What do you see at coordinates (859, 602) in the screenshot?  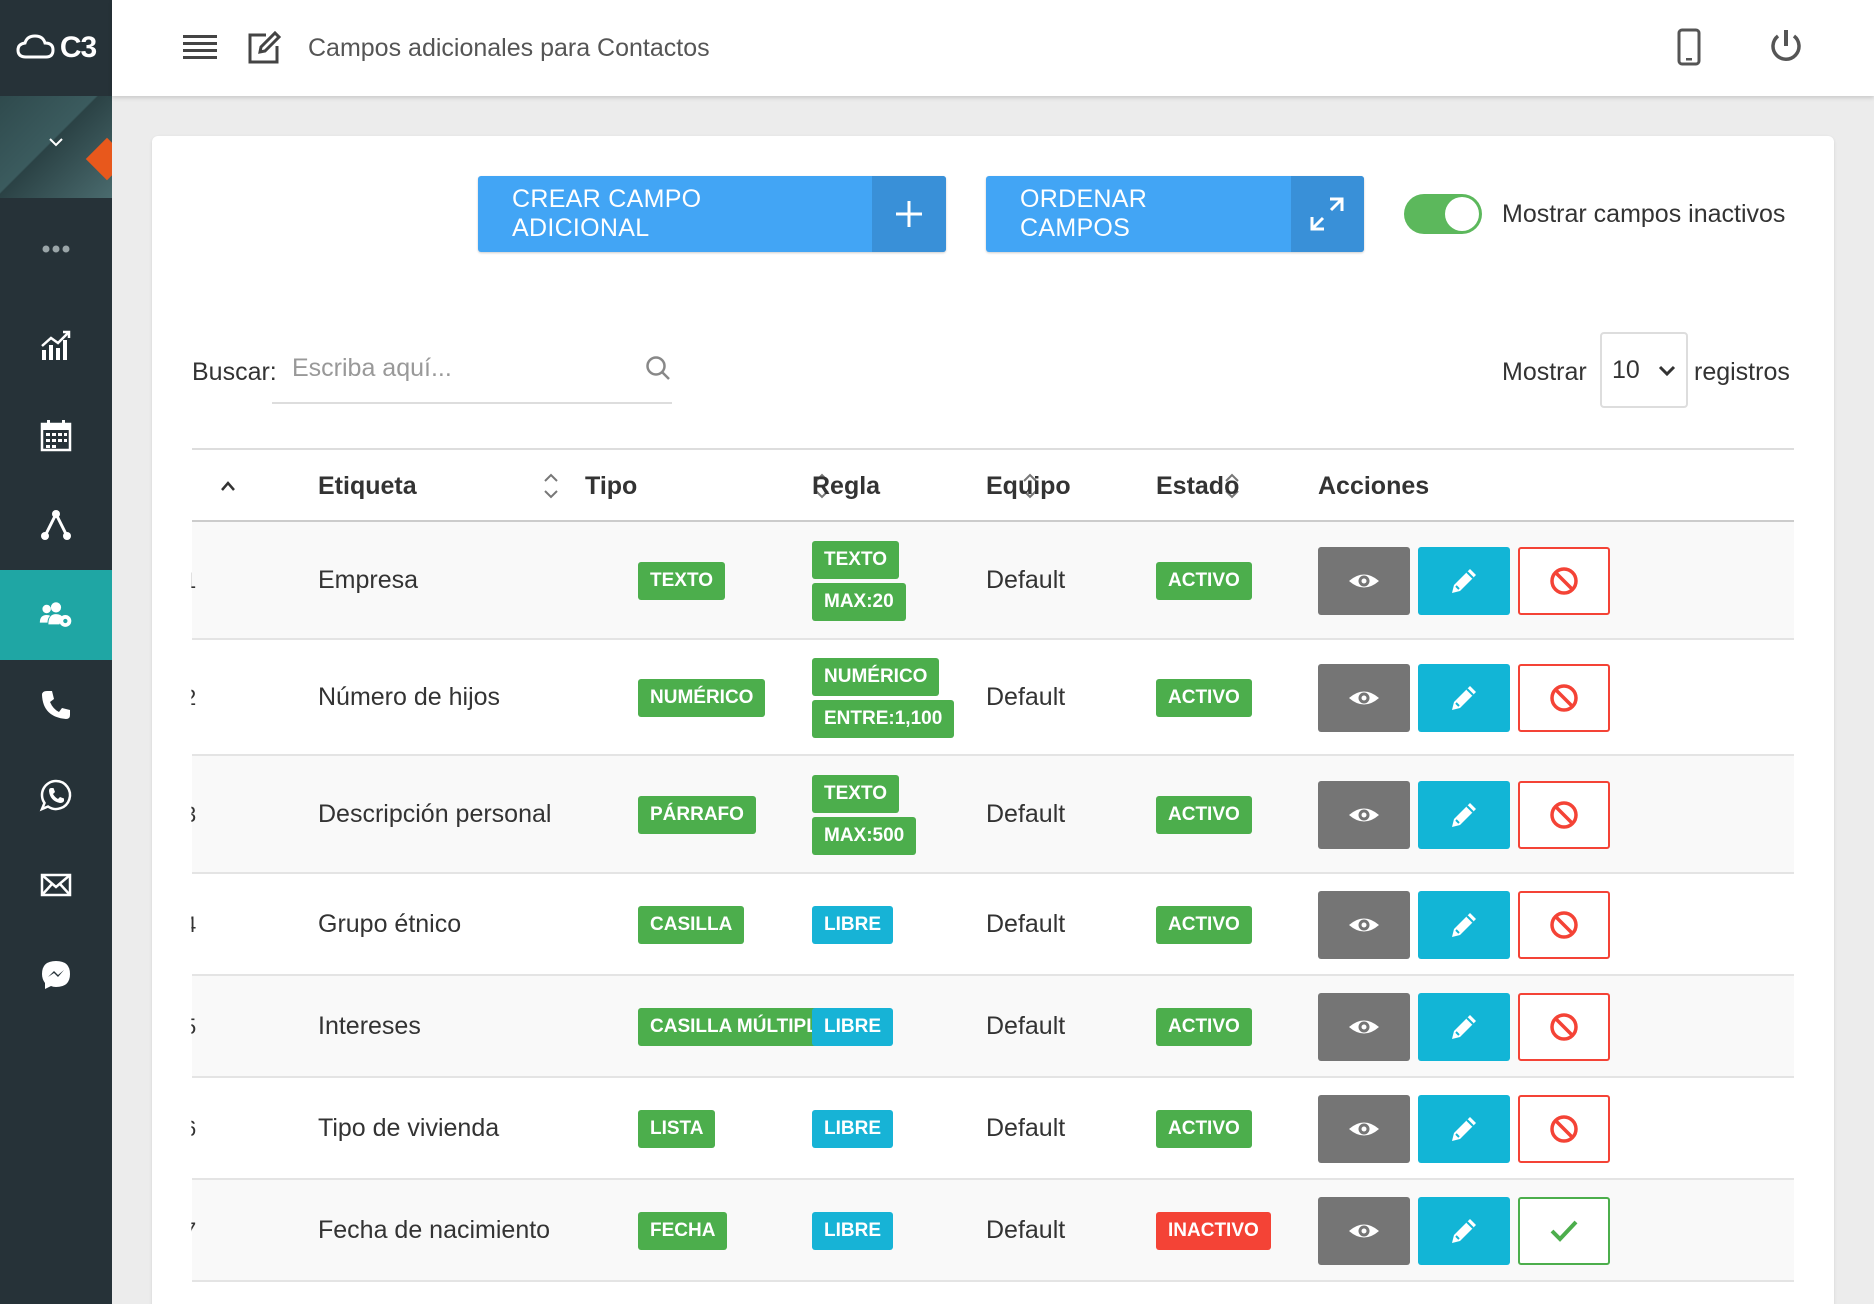 I see `rule-badge: MAX:20` at bounding box center [859, 602].